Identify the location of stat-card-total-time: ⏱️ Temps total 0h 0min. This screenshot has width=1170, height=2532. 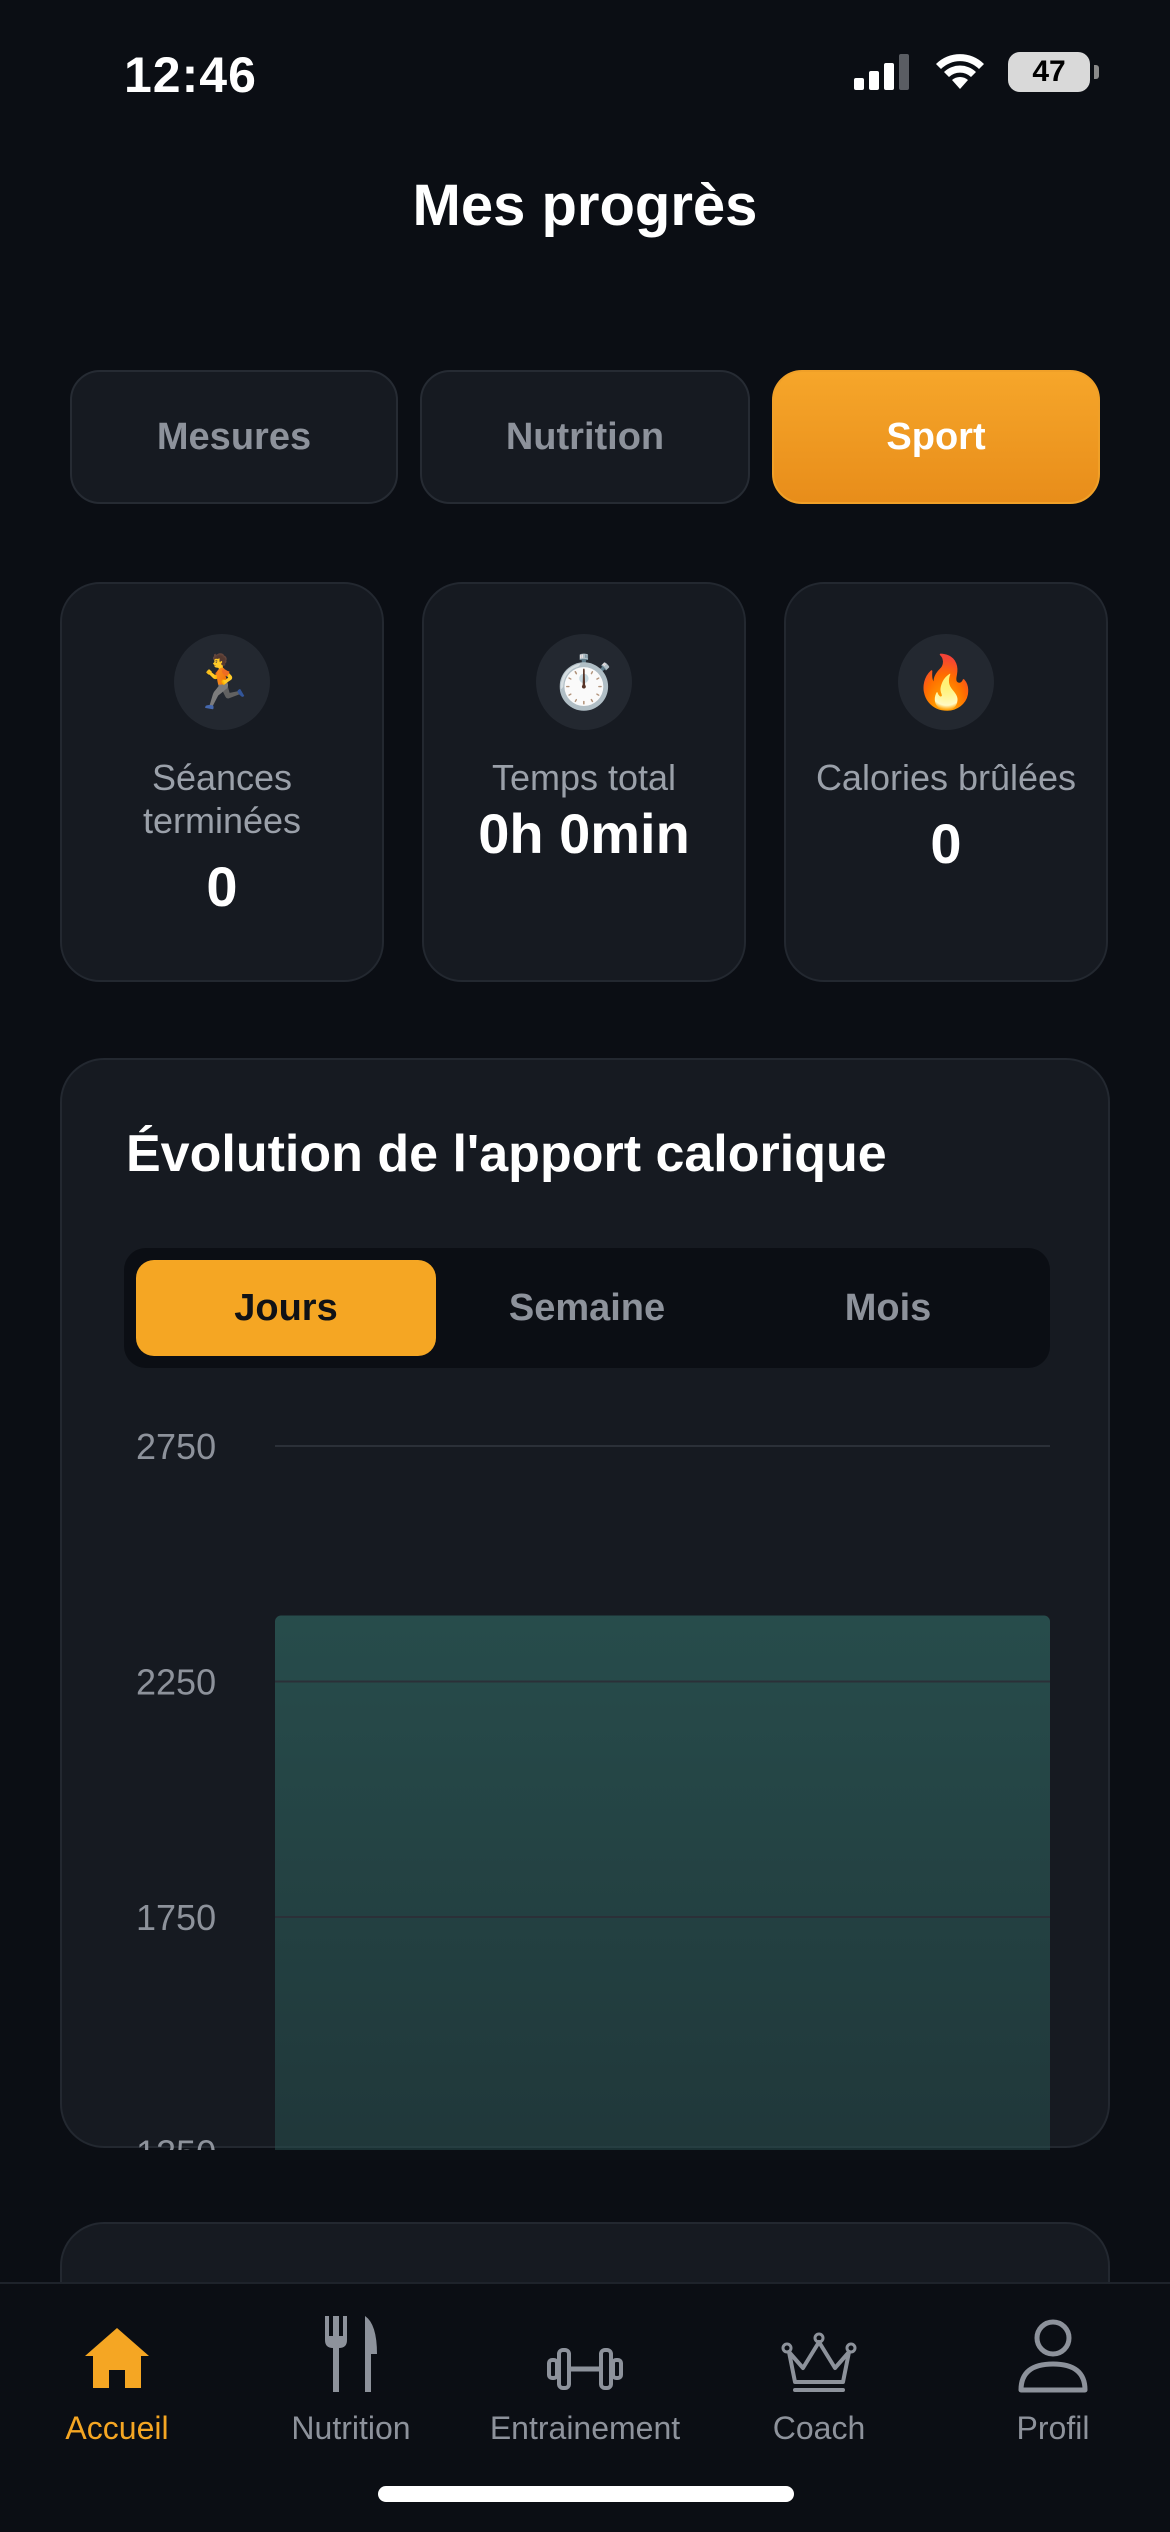
(584, 782).